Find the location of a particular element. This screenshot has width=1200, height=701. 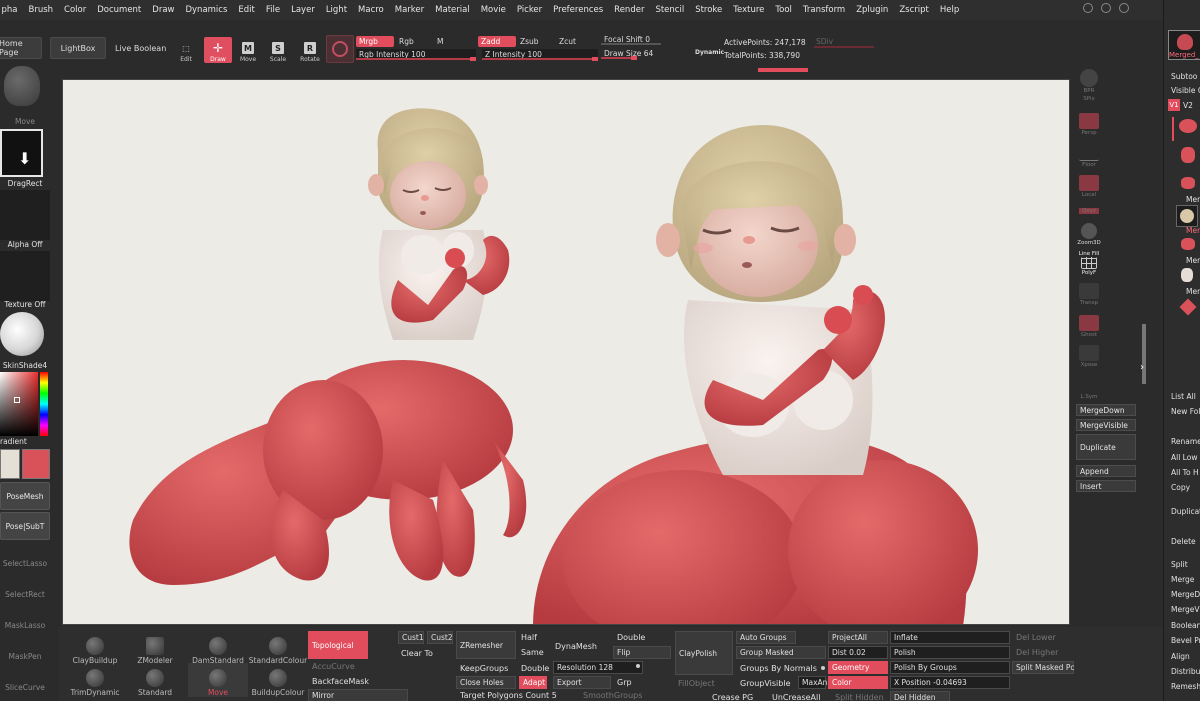

split-masked-points-button: Split Masked Pc is located at coordinates (1043, 667).